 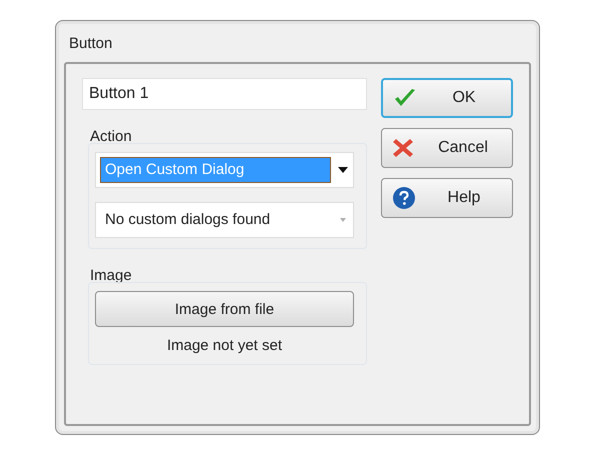 What do you see at coordinates (224, 309) in the screenshot?
I see `image-from-file-button: Image from file` at bounding box center [224, 309].